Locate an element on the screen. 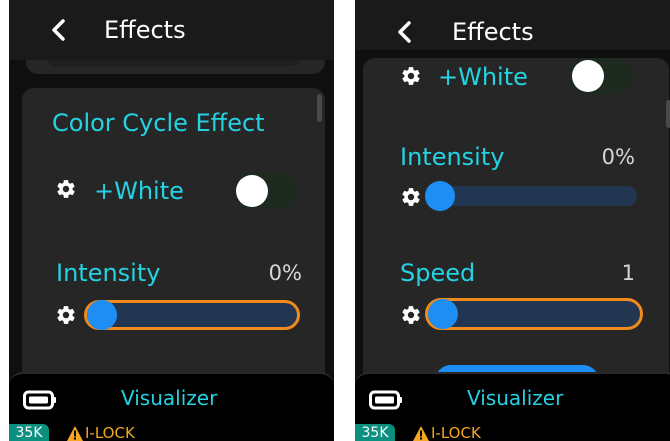 The image size is (670, 441). speed-slider is located at coordinates (534, 314).